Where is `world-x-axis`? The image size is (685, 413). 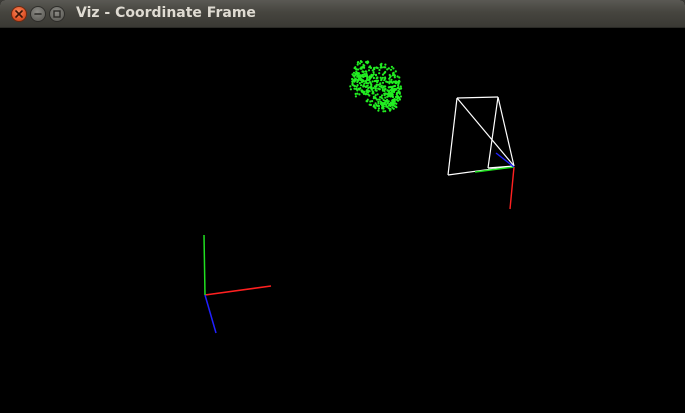
world-x-axis is located at coordinates (238, 290).